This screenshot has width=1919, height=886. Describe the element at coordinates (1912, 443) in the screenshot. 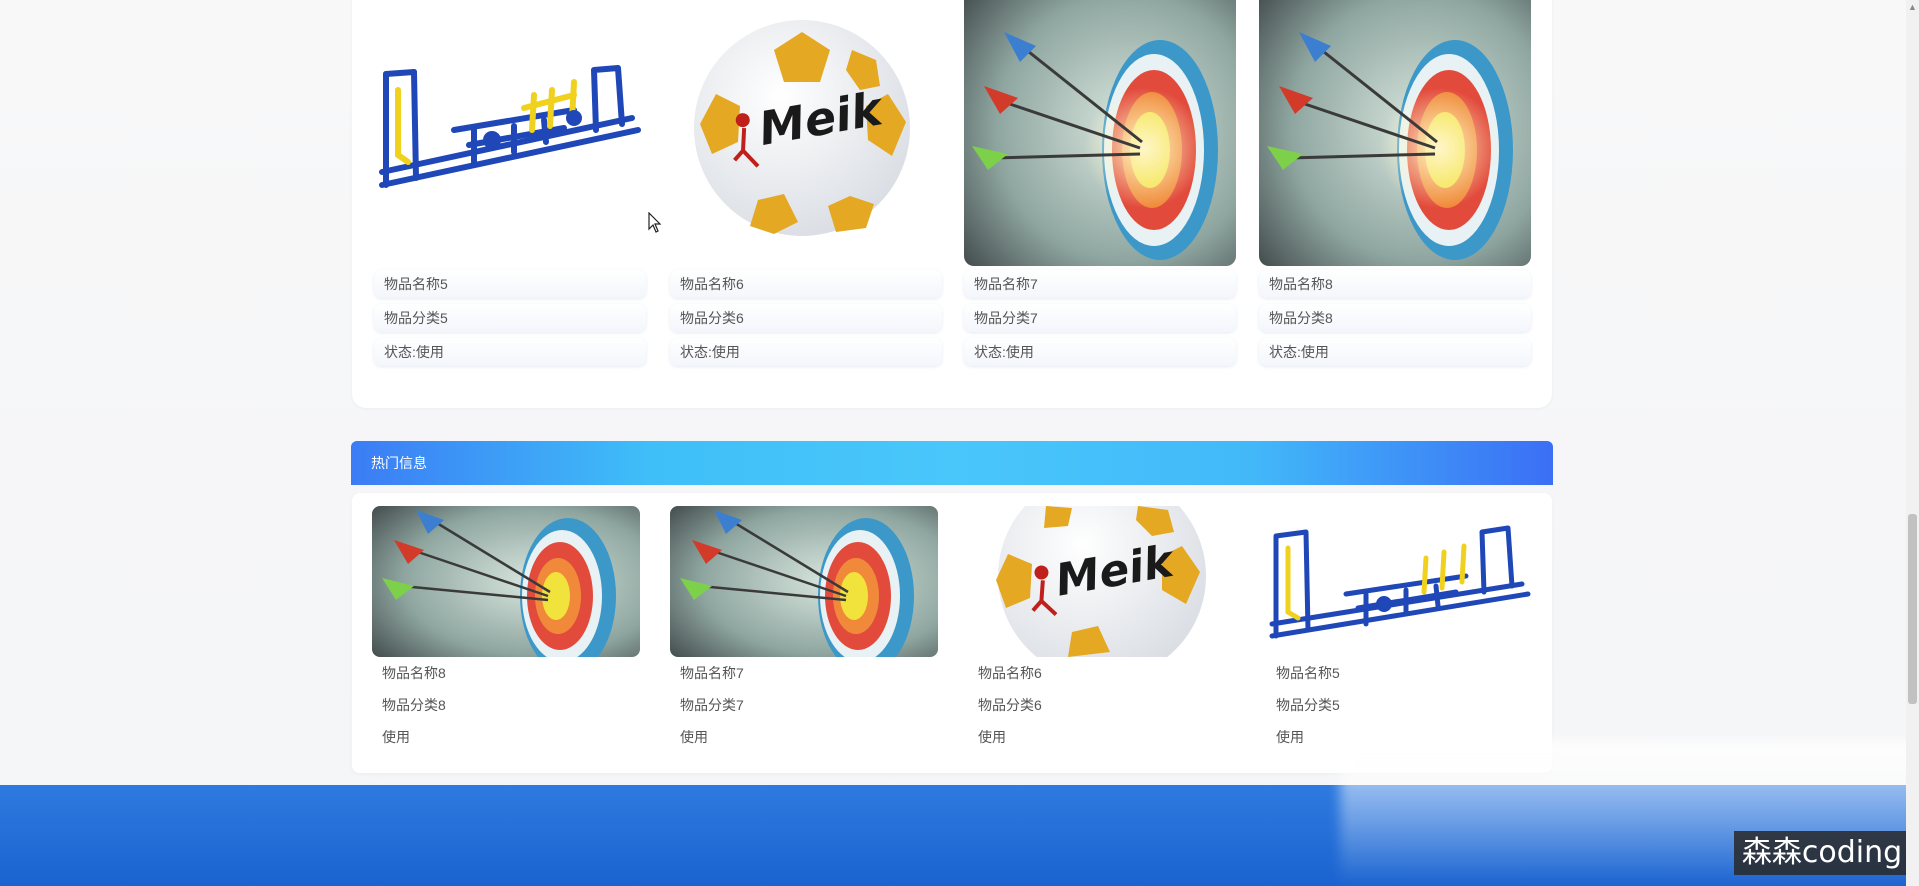

I see `scrollbar-track` at that location.